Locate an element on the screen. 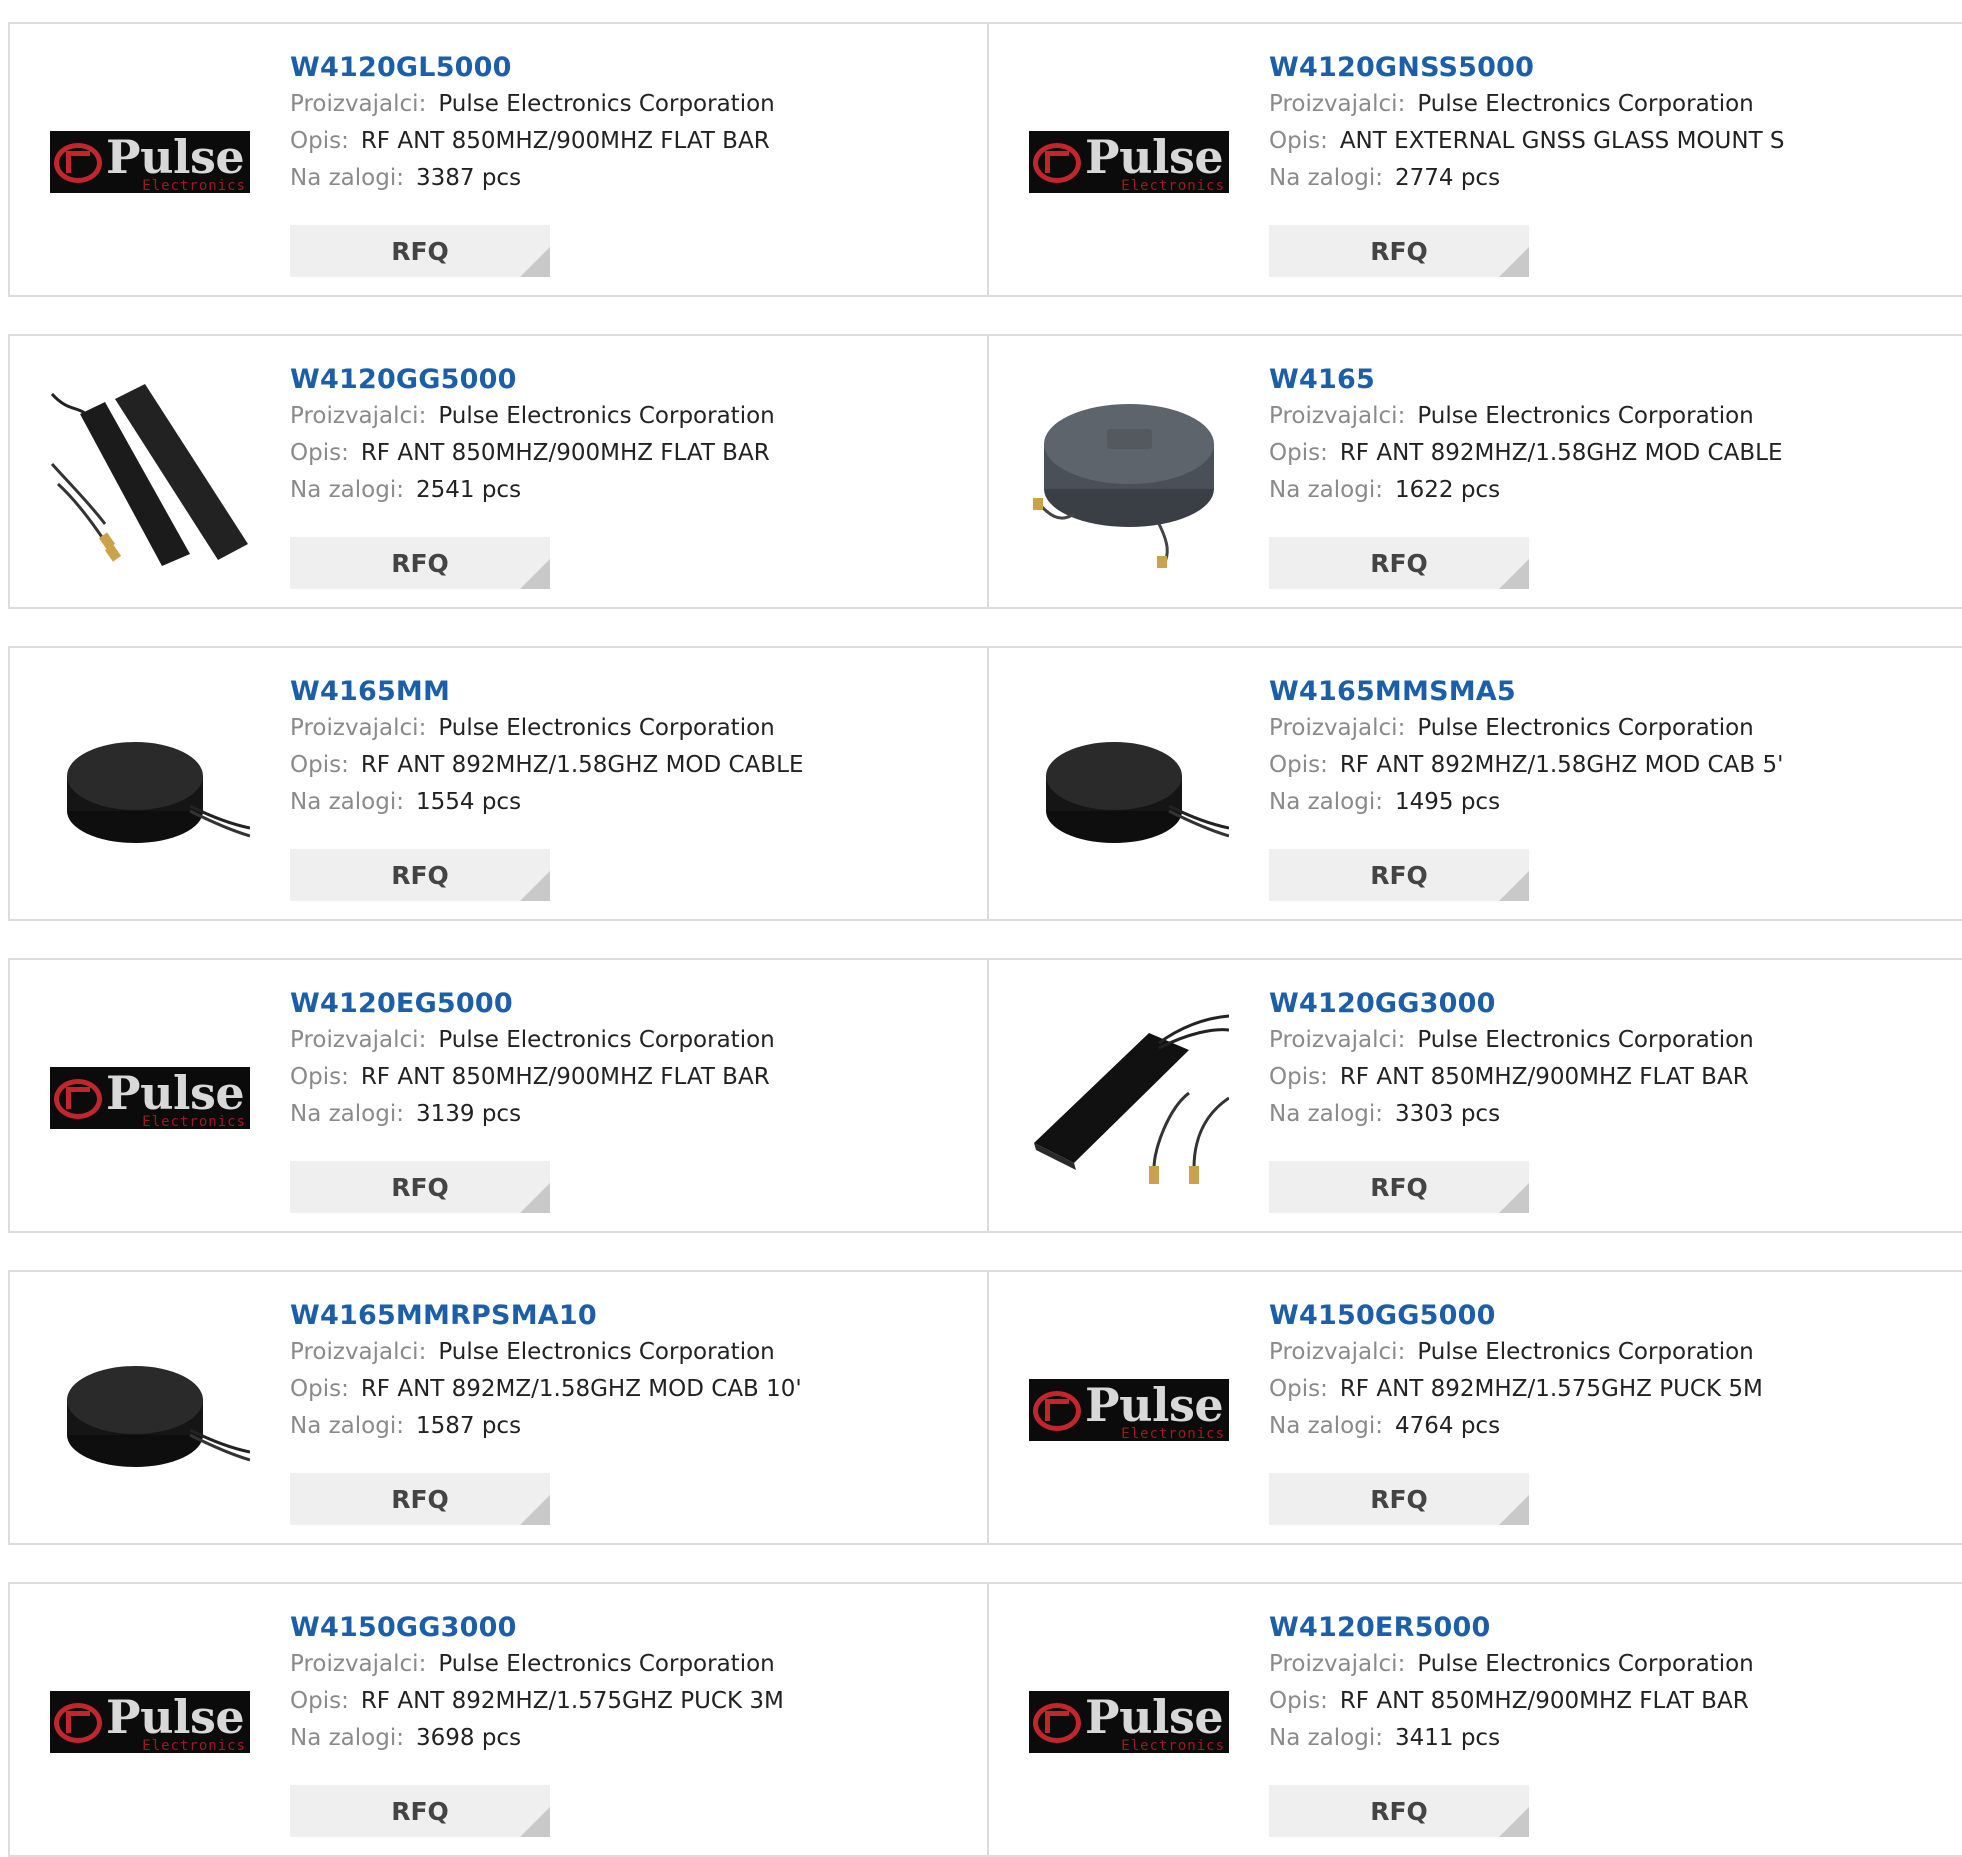 Image resolution: width=1962 pixels, height=1857 pixels. part-number-link: W4120GL5000 is located at coordinates (401, 68).